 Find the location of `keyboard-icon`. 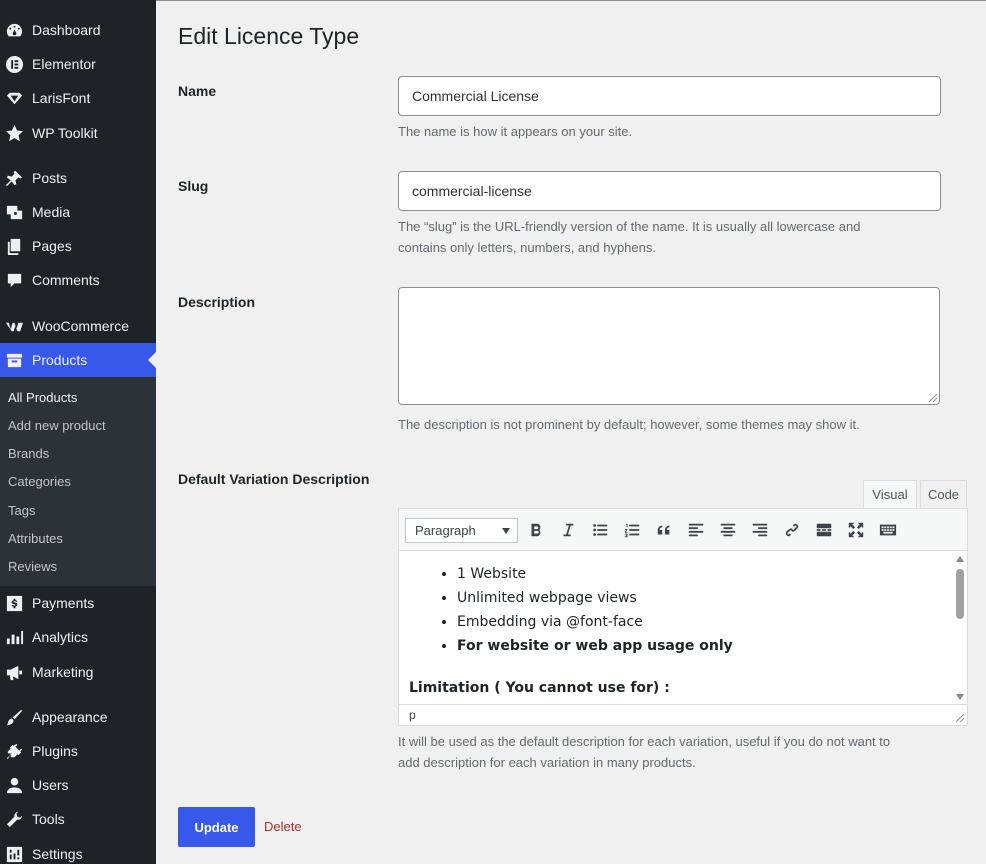

keyboard-icon is located at coordinates (888, 530).